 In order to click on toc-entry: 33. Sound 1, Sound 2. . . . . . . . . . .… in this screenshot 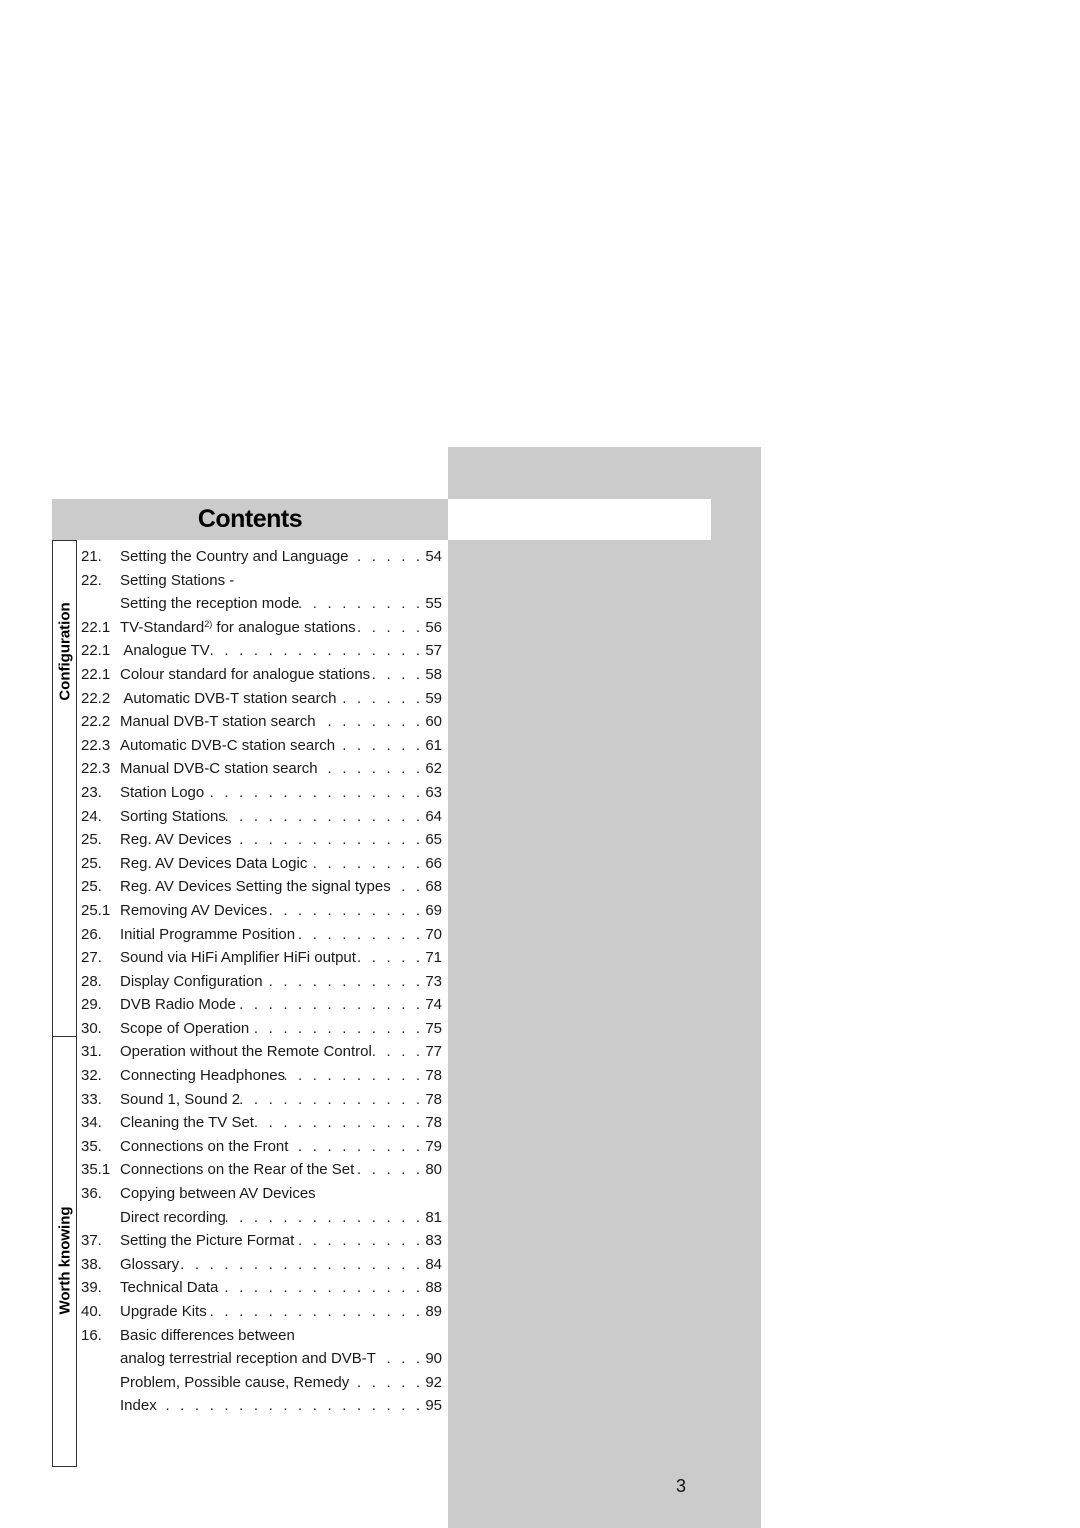, I will do `click(261, 1100)`.